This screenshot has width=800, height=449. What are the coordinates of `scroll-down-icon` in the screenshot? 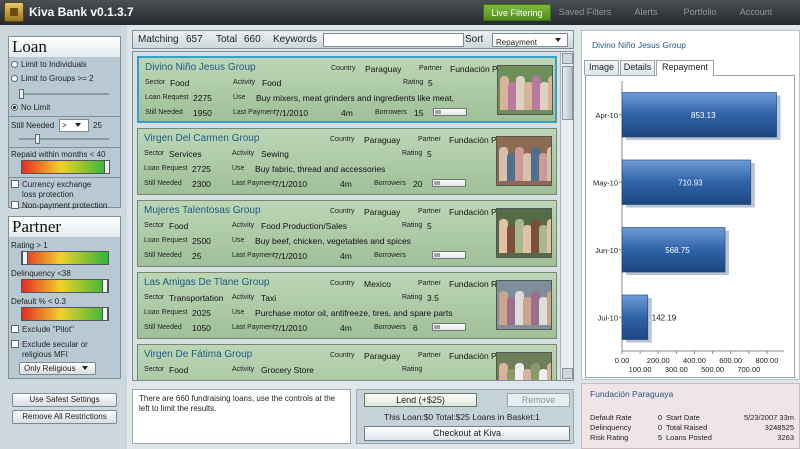 It's located at (567, 373).